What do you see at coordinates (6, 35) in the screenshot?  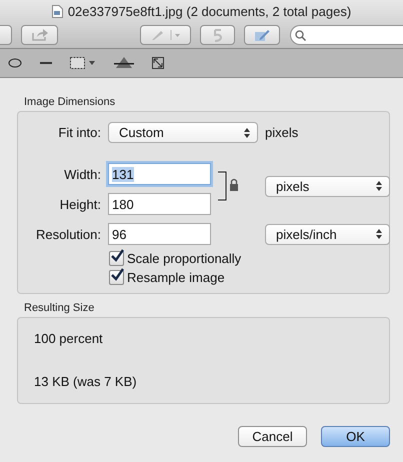 I see `toolbar-button` at bounding box center [6, 35].